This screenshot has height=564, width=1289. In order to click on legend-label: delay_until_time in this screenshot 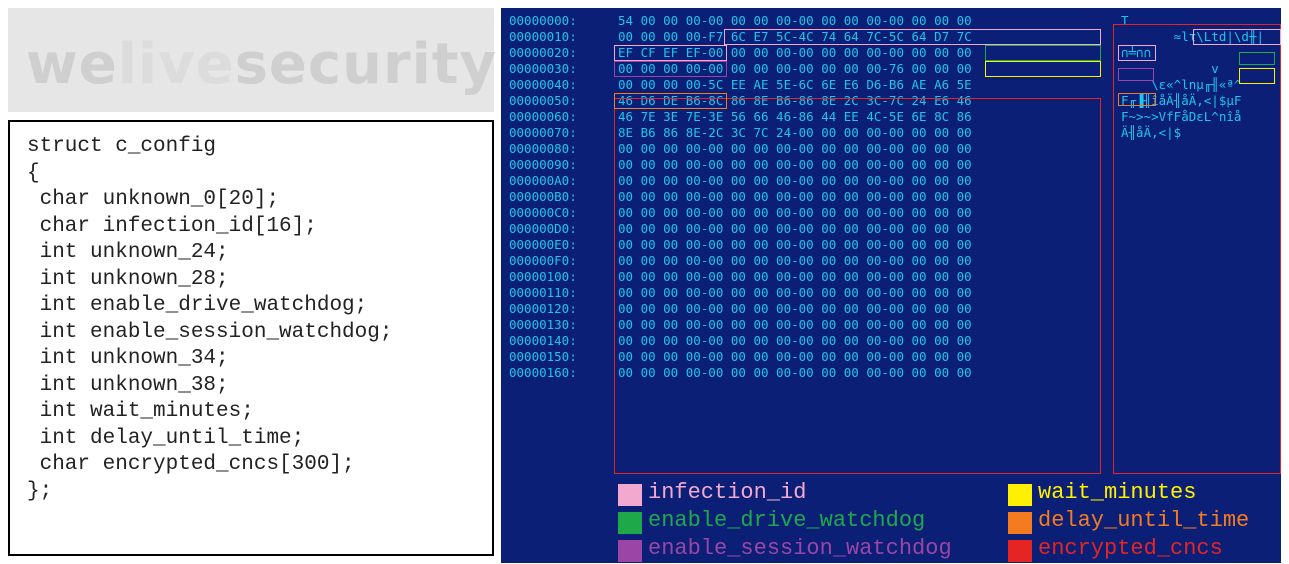, I will do `click(1144, 520)`.